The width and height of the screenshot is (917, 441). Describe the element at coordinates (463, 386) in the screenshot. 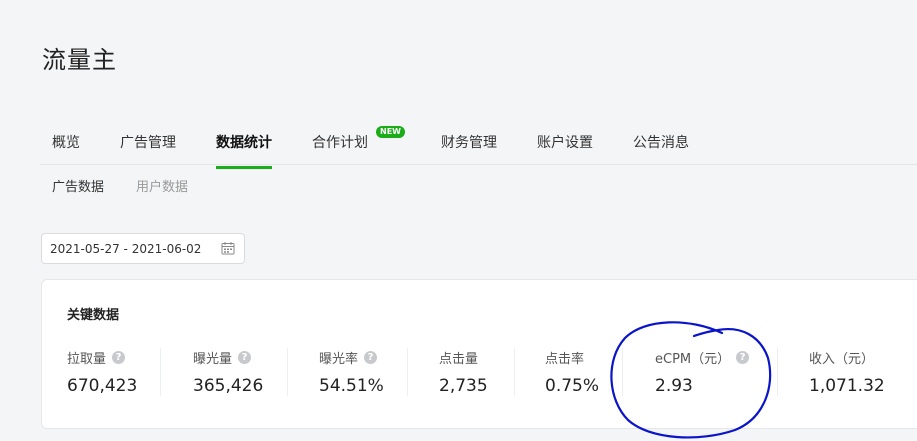

I see `metric-value: 2,735` at that location.